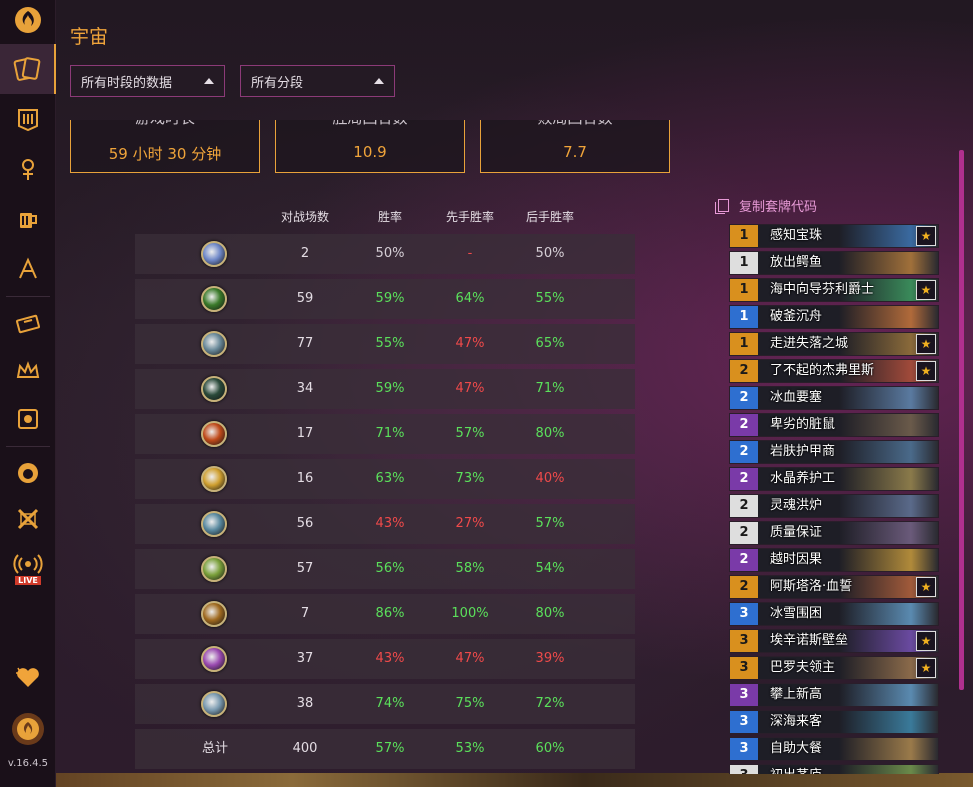 This screenshot has height=787, width=973. I want to click on live-icon: LIVE, so click(28, 569).